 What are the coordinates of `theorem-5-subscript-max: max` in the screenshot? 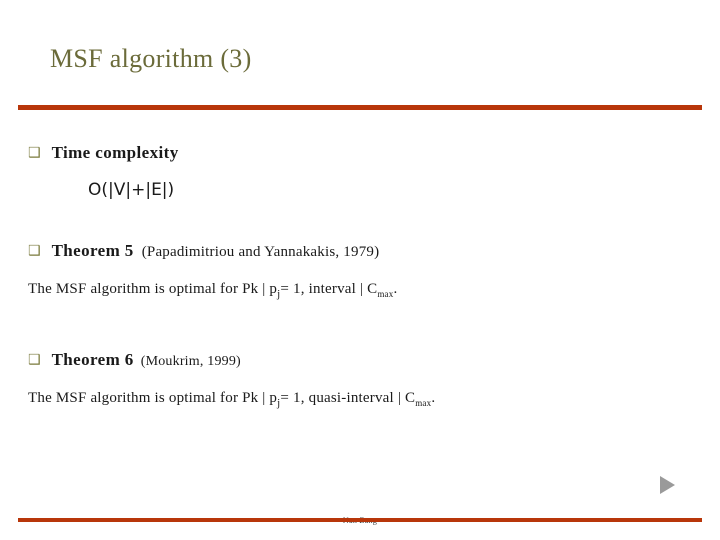 It's located at (385, 294).